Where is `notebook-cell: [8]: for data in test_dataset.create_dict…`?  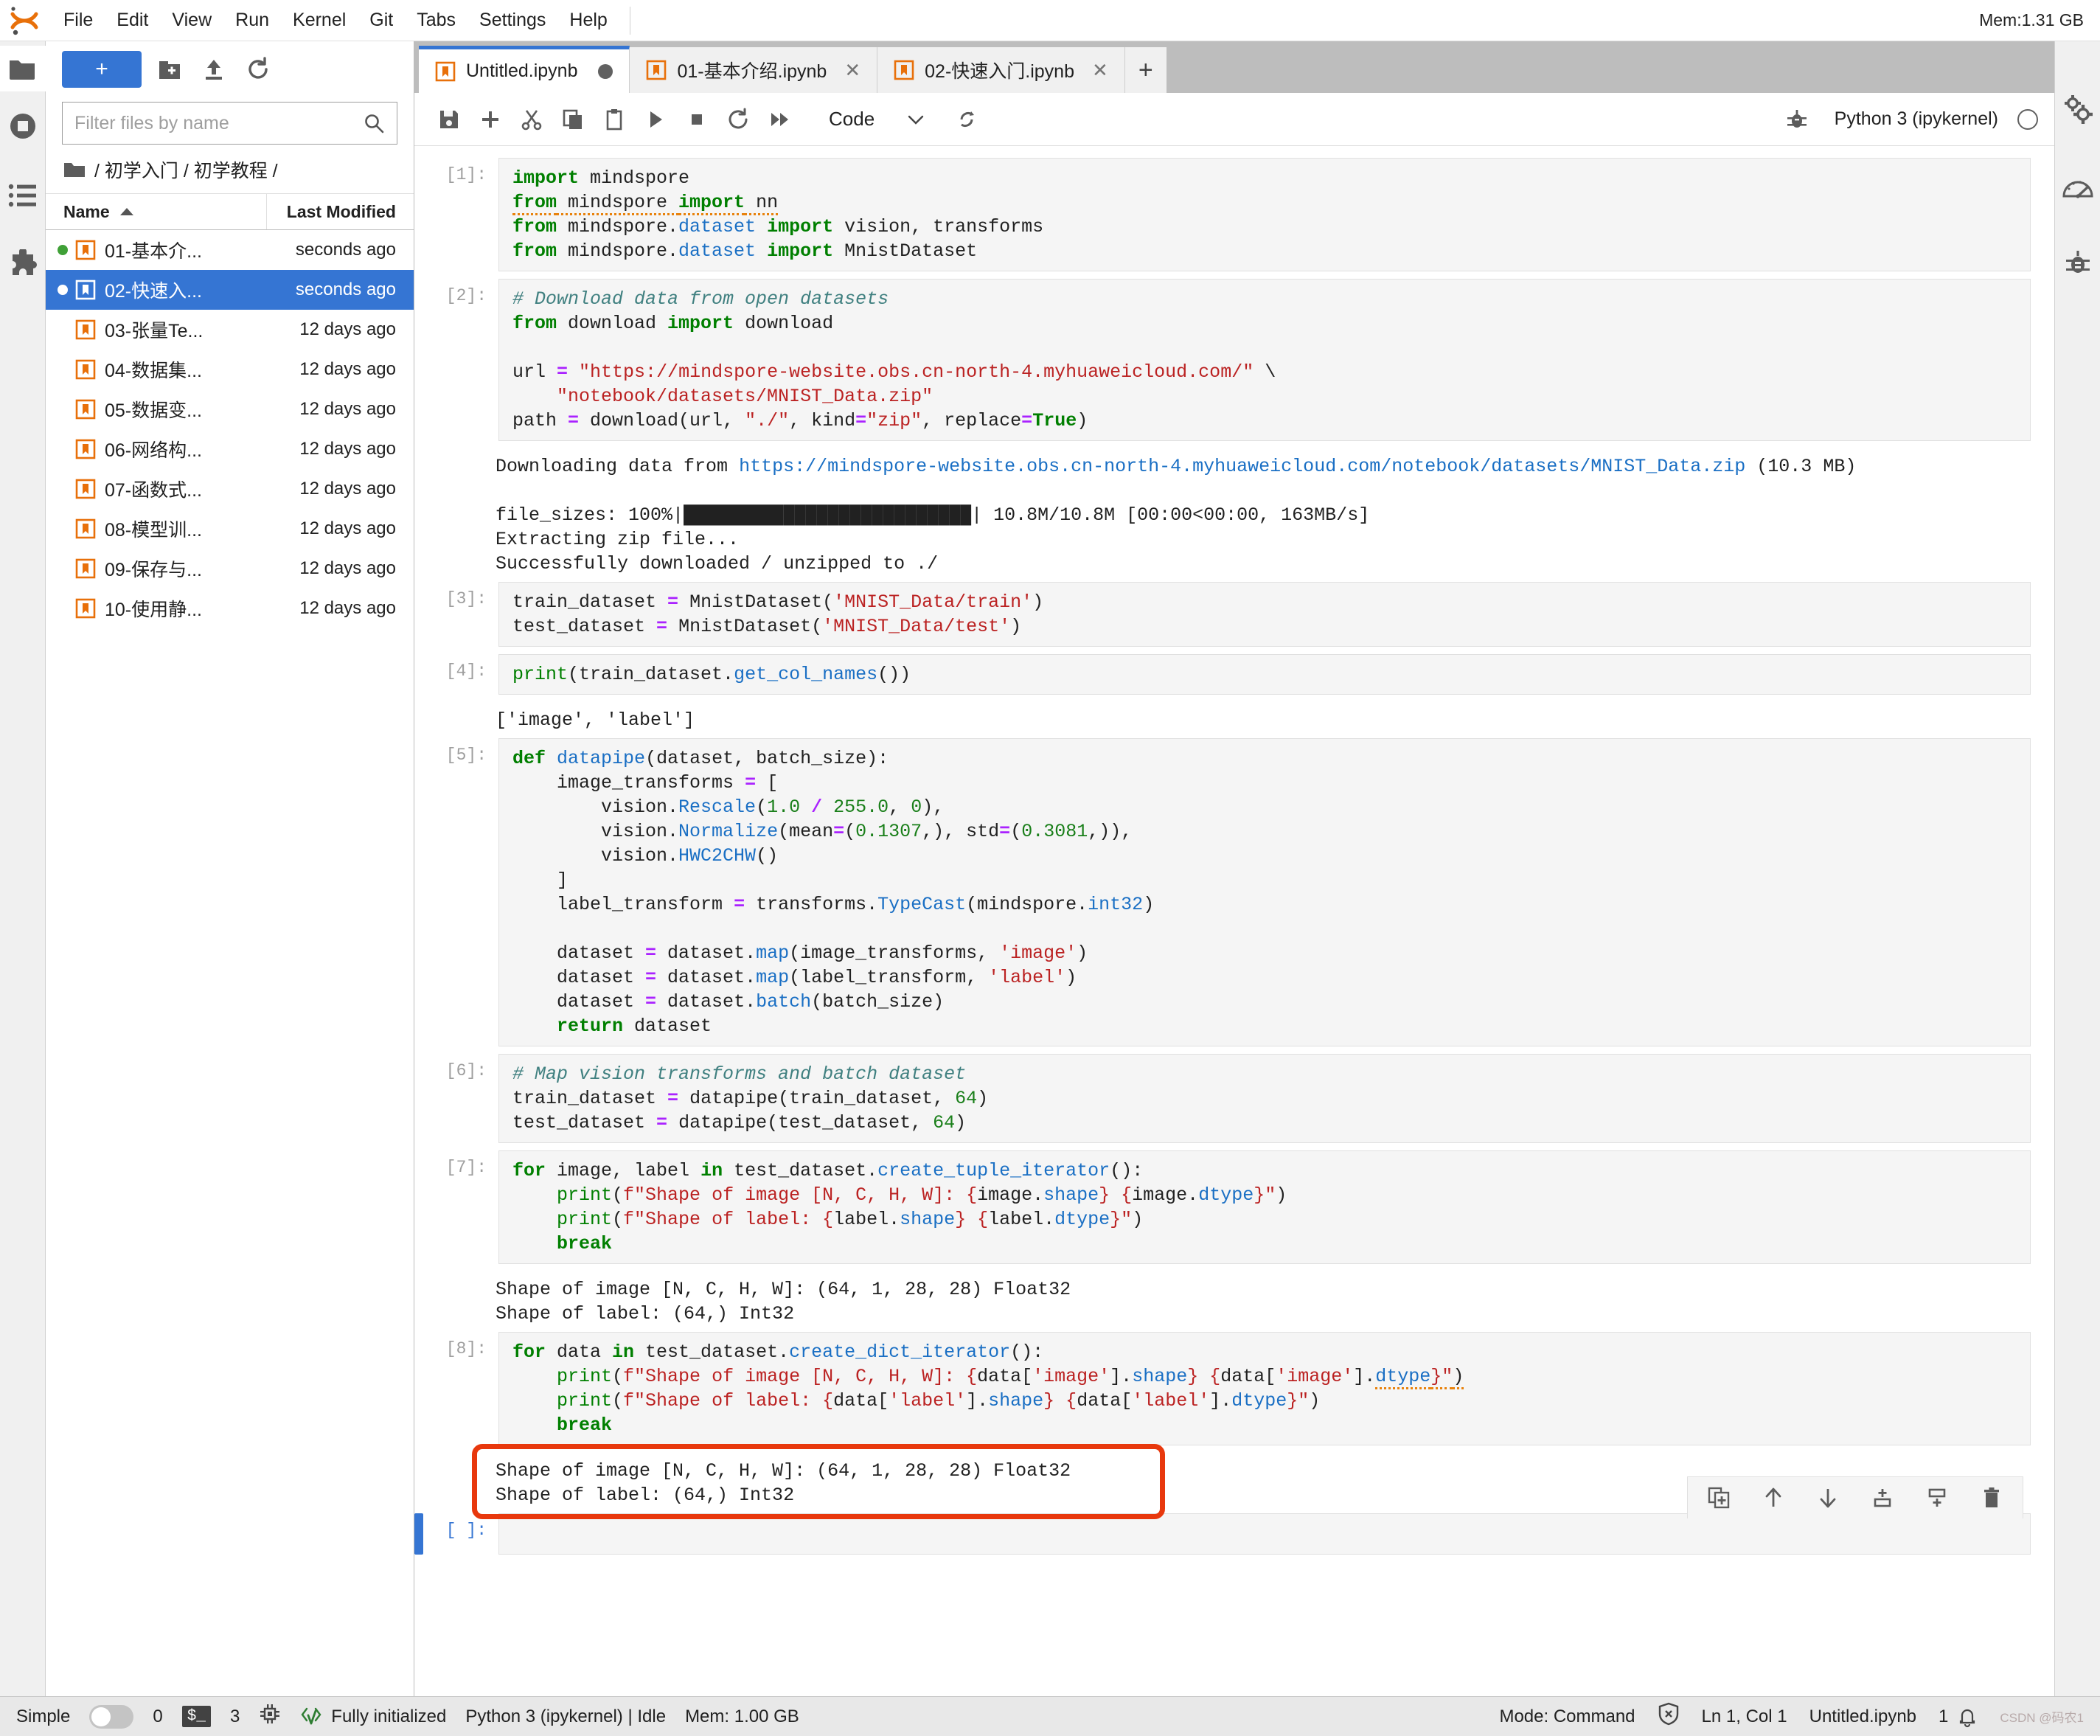 notebook-cell: [8]: for data in test_dataset.create_dict… is located at coordinates (1234, 1389).